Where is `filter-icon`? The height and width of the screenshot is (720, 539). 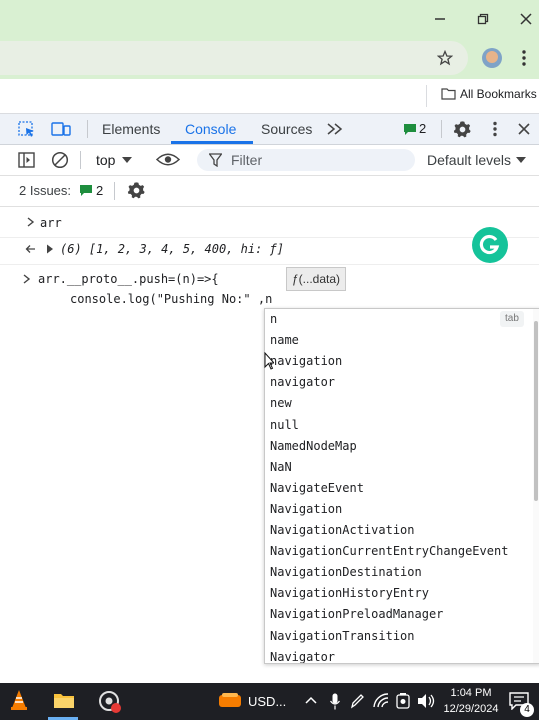 filter-icon is located at coordinates (215, 160).